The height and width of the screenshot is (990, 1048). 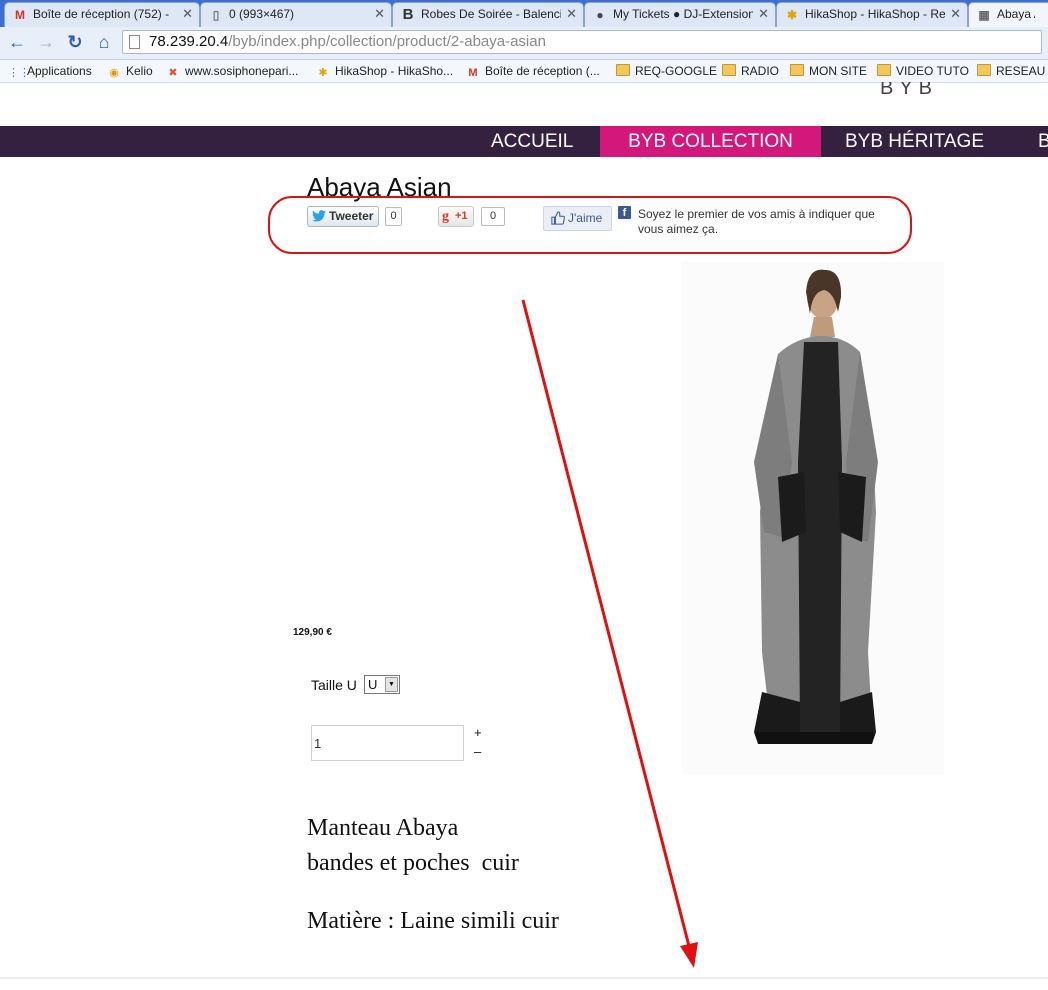 I want to click on product-image, so click(x=813, y=518).